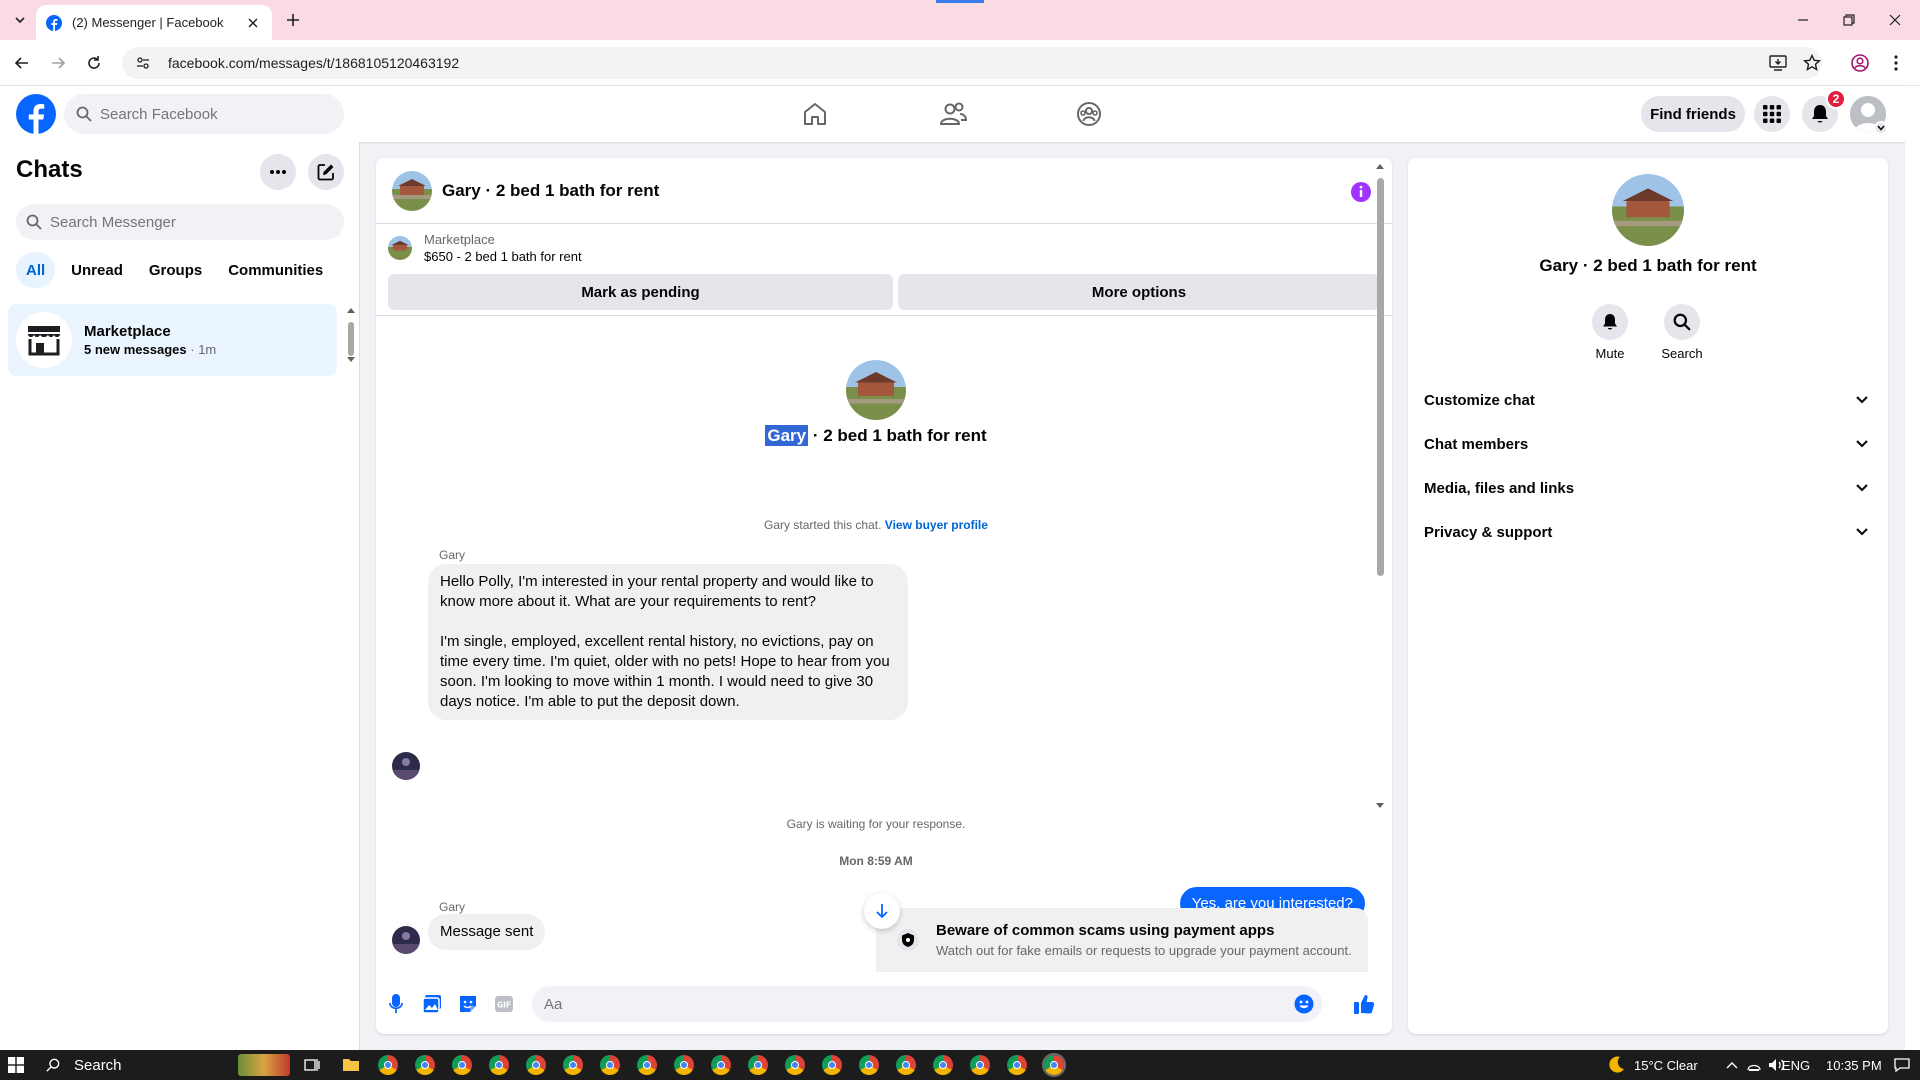 The height and width of the screenshot is (1080, 1920). I want to click on address-bar: facebook.com/messages/t/1868105120463192, so click(972, 63).